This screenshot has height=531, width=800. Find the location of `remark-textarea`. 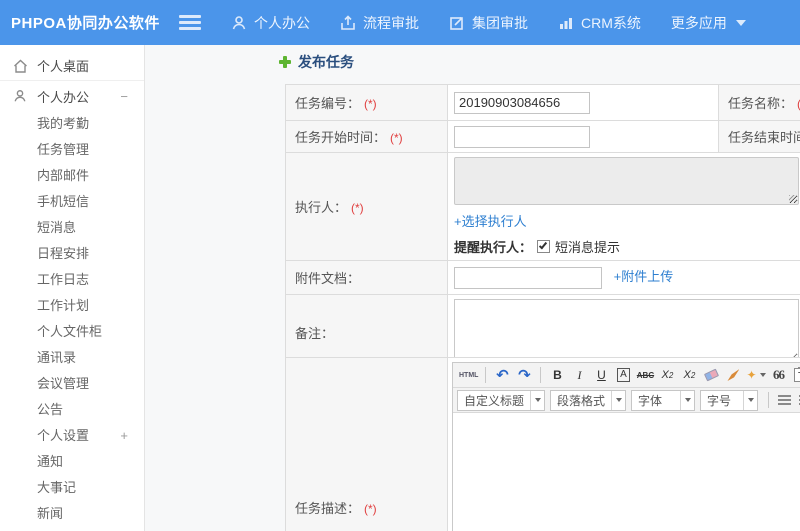

remark-textarea is located at coordinates (626, 331).